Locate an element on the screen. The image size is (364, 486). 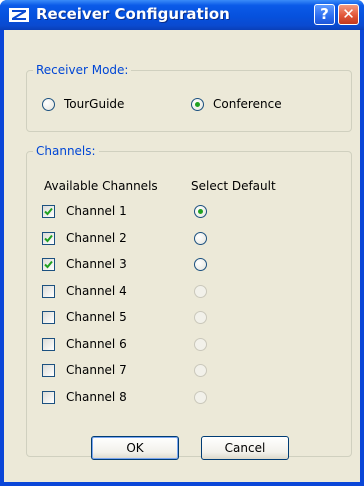
close-button: ✕ is located at coordinates (348, 14).